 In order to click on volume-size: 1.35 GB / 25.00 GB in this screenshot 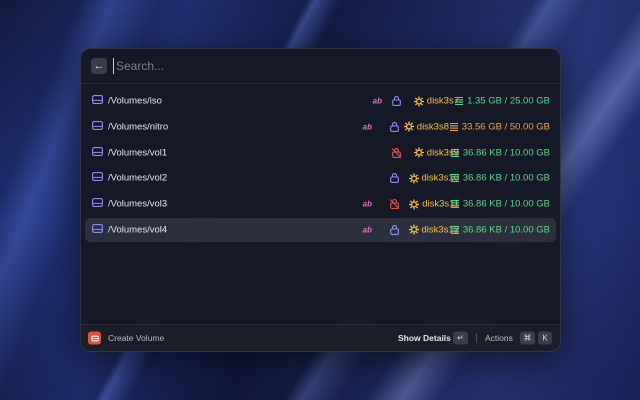, I will do `click(502, 101)`.